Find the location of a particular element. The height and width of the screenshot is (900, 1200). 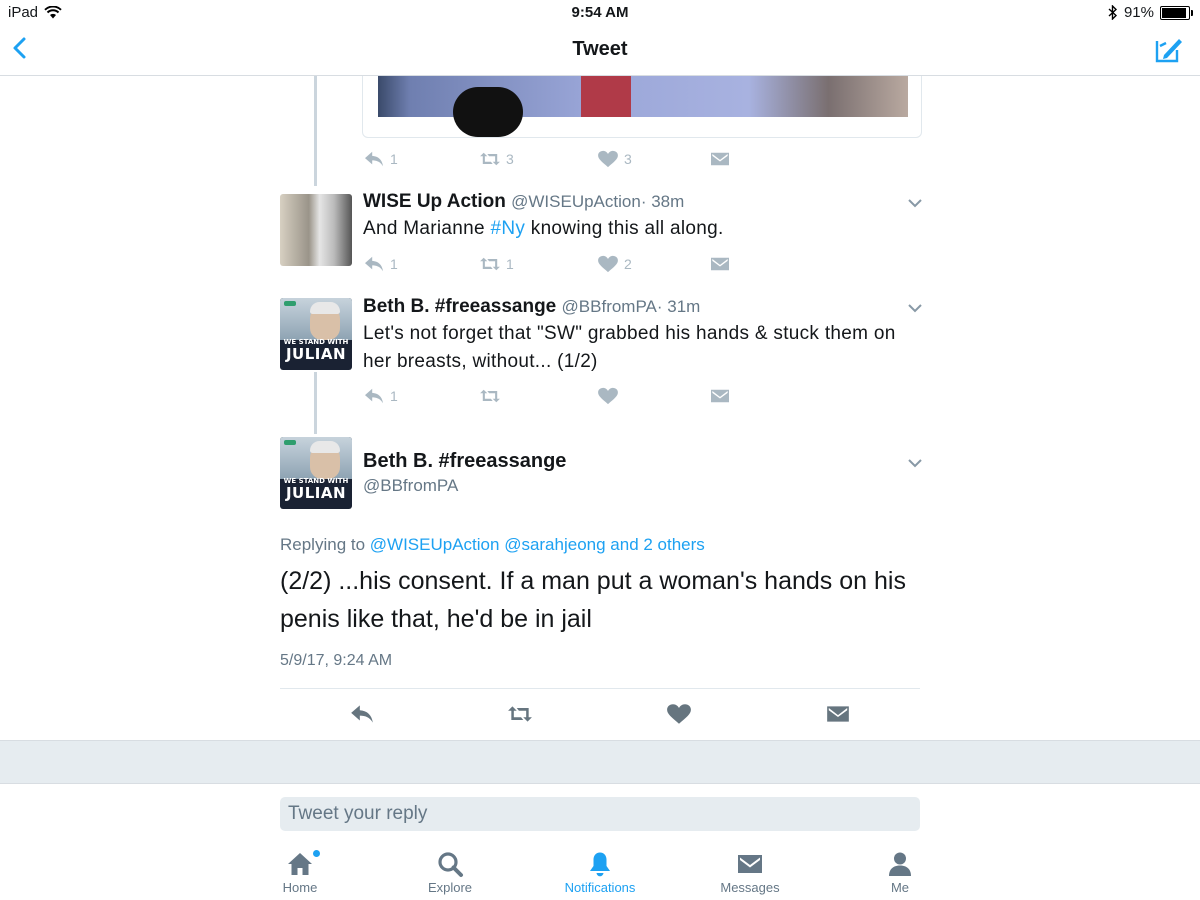

like-button: 3 is located at coordinates (614, 159).